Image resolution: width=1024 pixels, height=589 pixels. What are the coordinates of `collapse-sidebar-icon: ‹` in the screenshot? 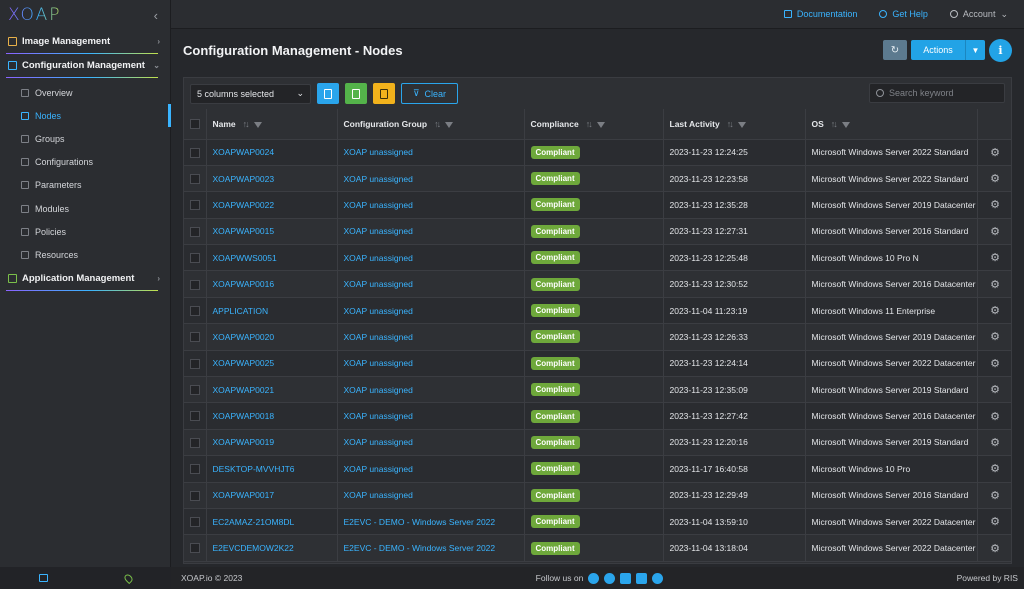 It's located at (156, 15).